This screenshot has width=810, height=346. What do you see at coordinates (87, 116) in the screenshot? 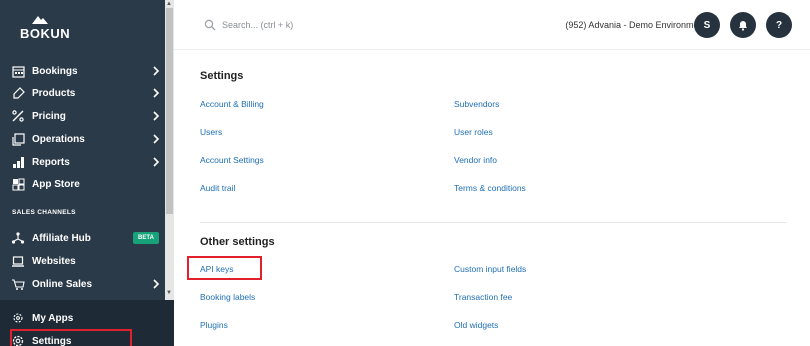
I see `sidebar-item-pricing: Pricing` at bounding box center [87, 116].